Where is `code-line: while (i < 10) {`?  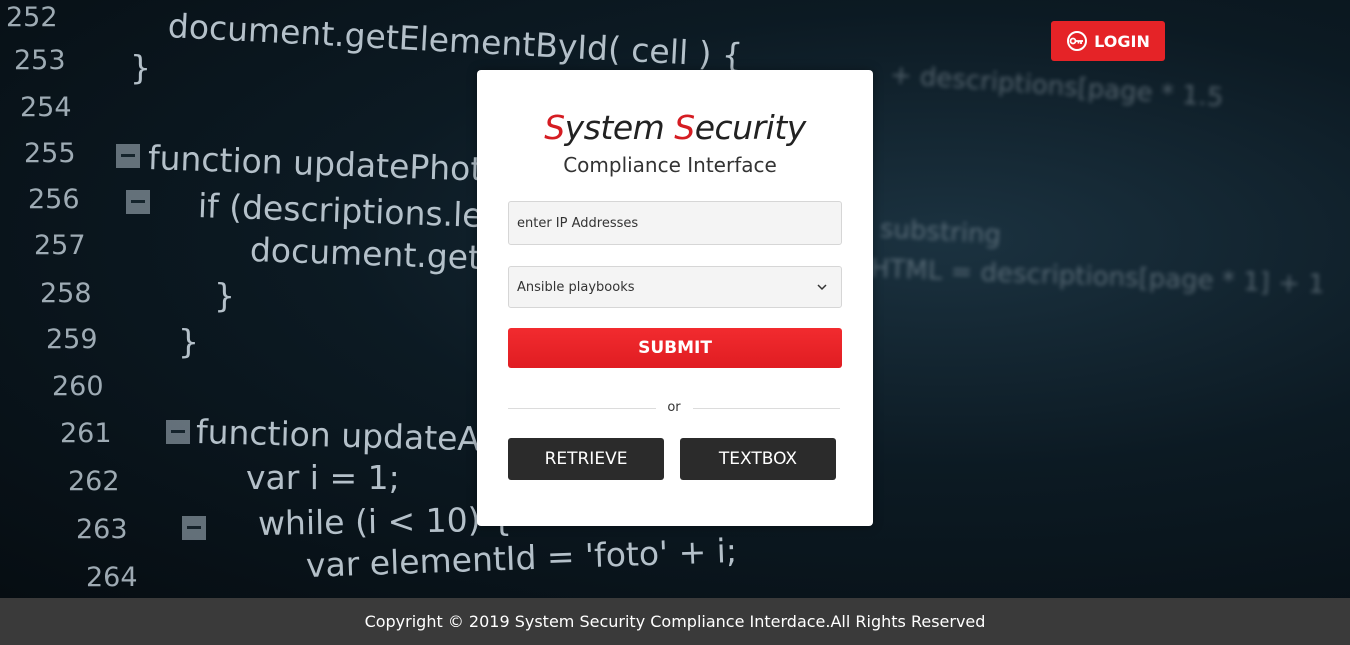 code-line: while (i < 10) { is located at coordinates (385, 521).